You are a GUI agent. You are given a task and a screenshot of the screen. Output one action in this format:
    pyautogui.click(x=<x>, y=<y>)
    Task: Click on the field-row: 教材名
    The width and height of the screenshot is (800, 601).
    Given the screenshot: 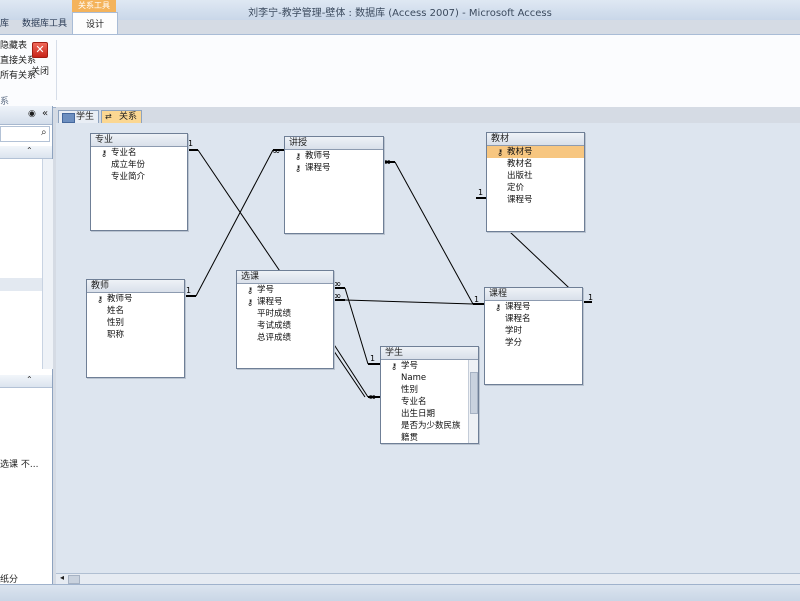 What is the action you would take?
    pyautogui.click(x=535, y=164)
    